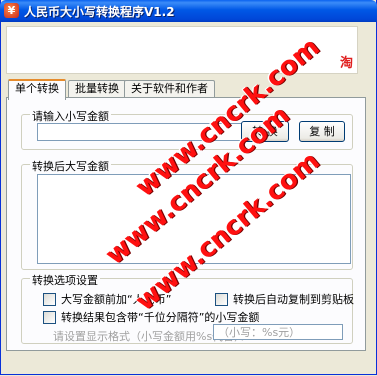 This screenshot has width=377, height=376. I want to click on tab-batch-convert: 批量转换, so click(97, 88).